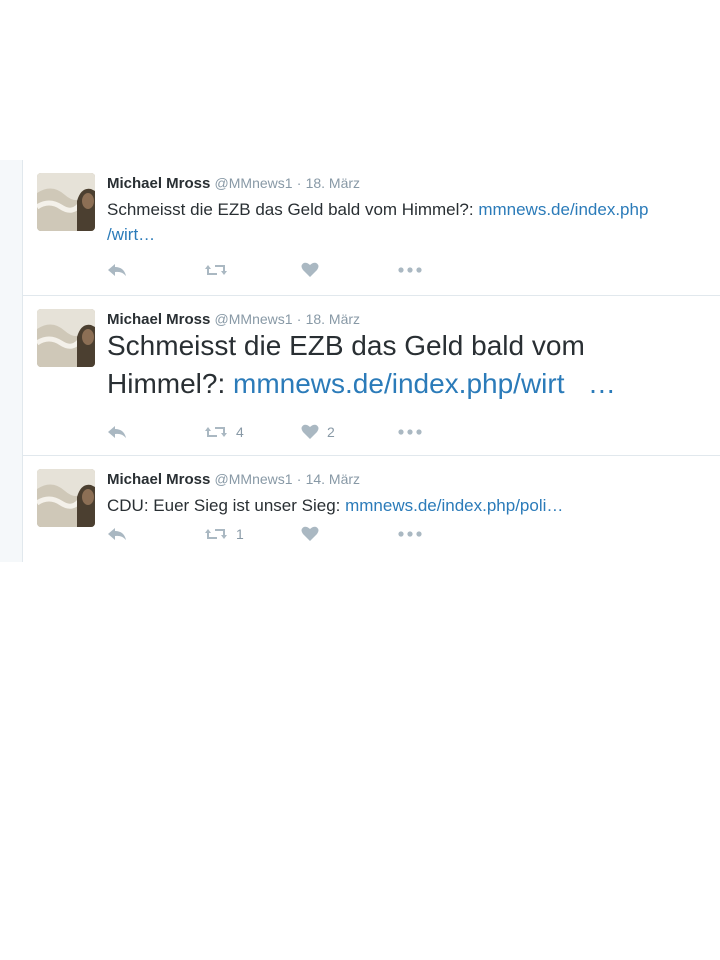 Image resolution: width=720 pixels, height=960 pixels. Describe the element at coordinates (240, 534) in the screenshot. I see `retweet-count: 1` at that location.